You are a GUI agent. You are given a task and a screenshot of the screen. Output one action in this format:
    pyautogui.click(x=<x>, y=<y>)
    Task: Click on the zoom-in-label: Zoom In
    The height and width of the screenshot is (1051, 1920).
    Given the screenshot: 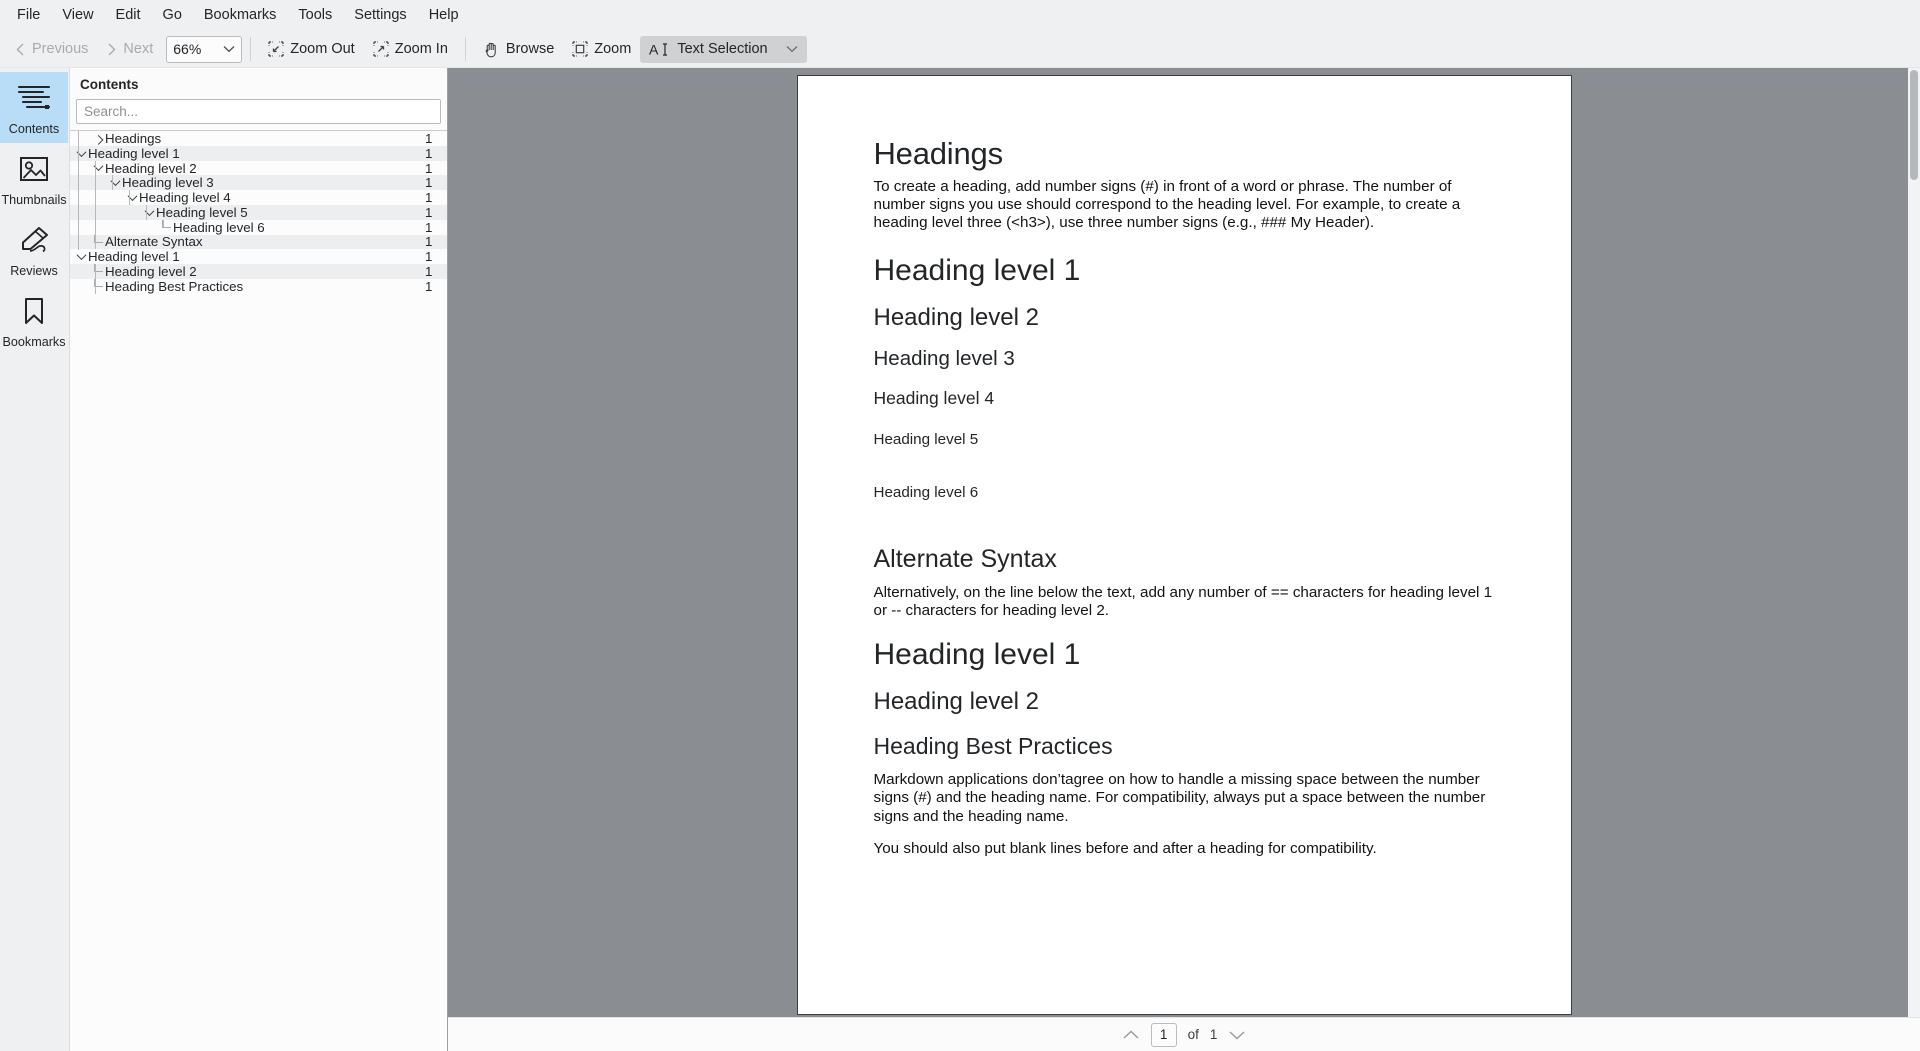 What is the action you would take?
    pyautogui.click(x=421, y=49)
    